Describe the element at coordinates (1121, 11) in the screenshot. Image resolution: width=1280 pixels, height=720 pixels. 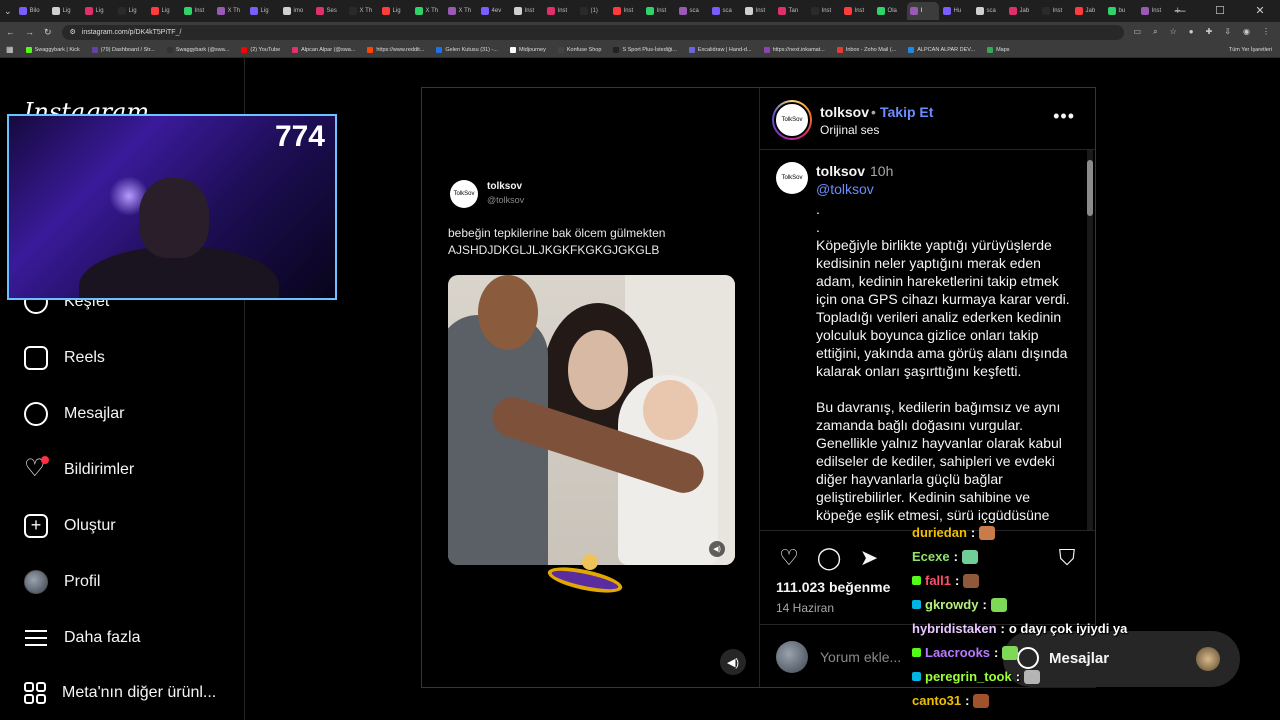
I see `browser-tab: bu` at that location.